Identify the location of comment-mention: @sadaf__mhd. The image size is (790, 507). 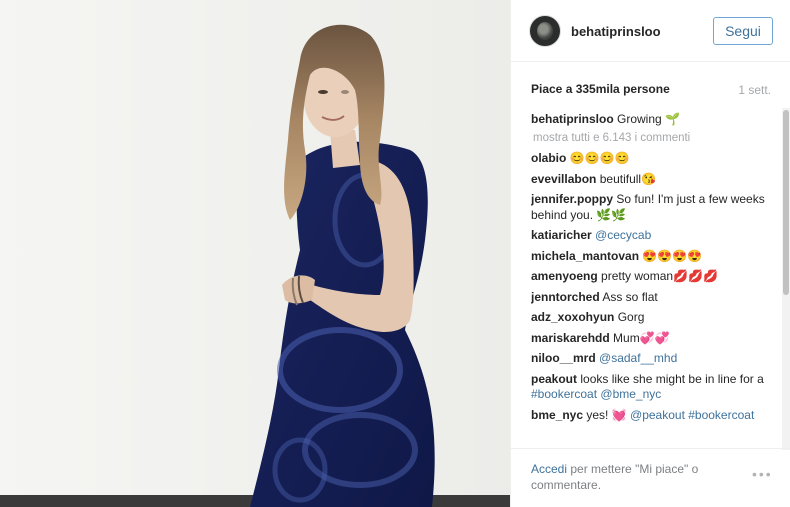
(638, 358).